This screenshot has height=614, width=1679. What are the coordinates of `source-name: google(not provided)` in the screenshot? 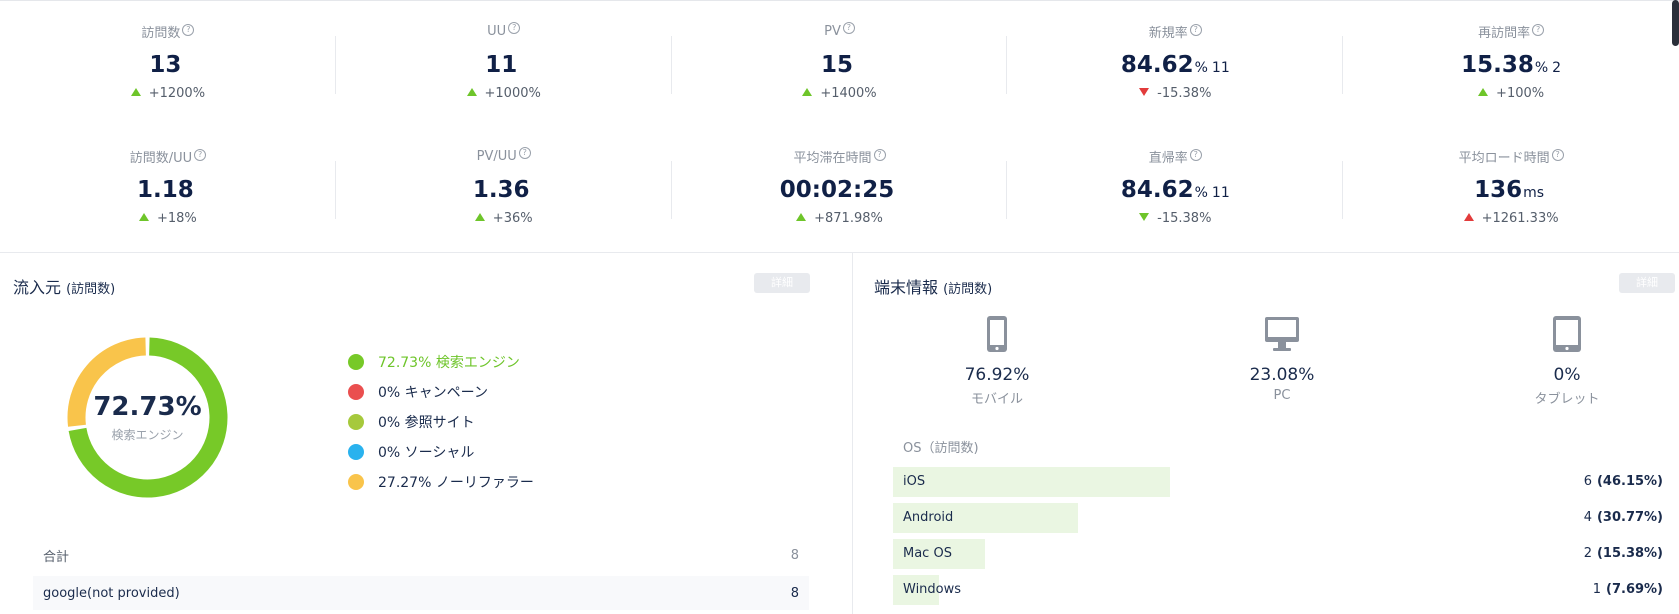 It's located at (111, 593).